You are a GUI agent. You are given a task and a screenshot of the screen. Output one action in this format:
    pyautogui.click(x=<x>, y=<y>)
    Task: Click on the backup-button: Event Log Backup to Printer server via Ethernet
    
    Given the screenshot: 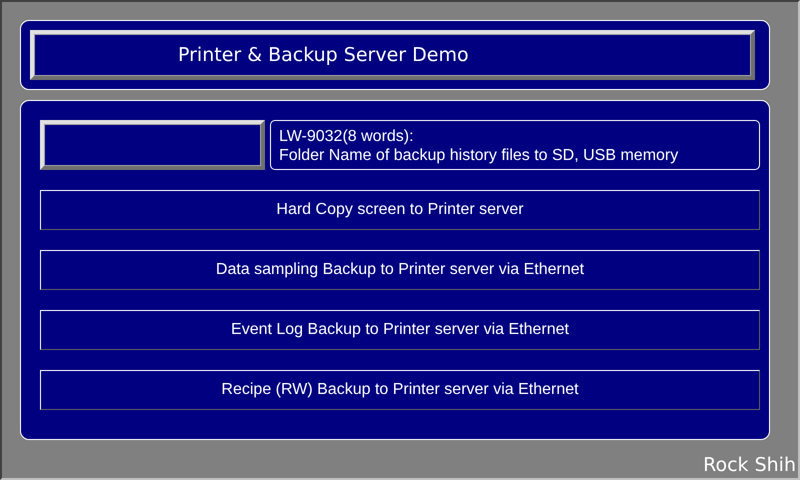 What is the action you would take?
    pyautogui.click(x=400, y=330)
    